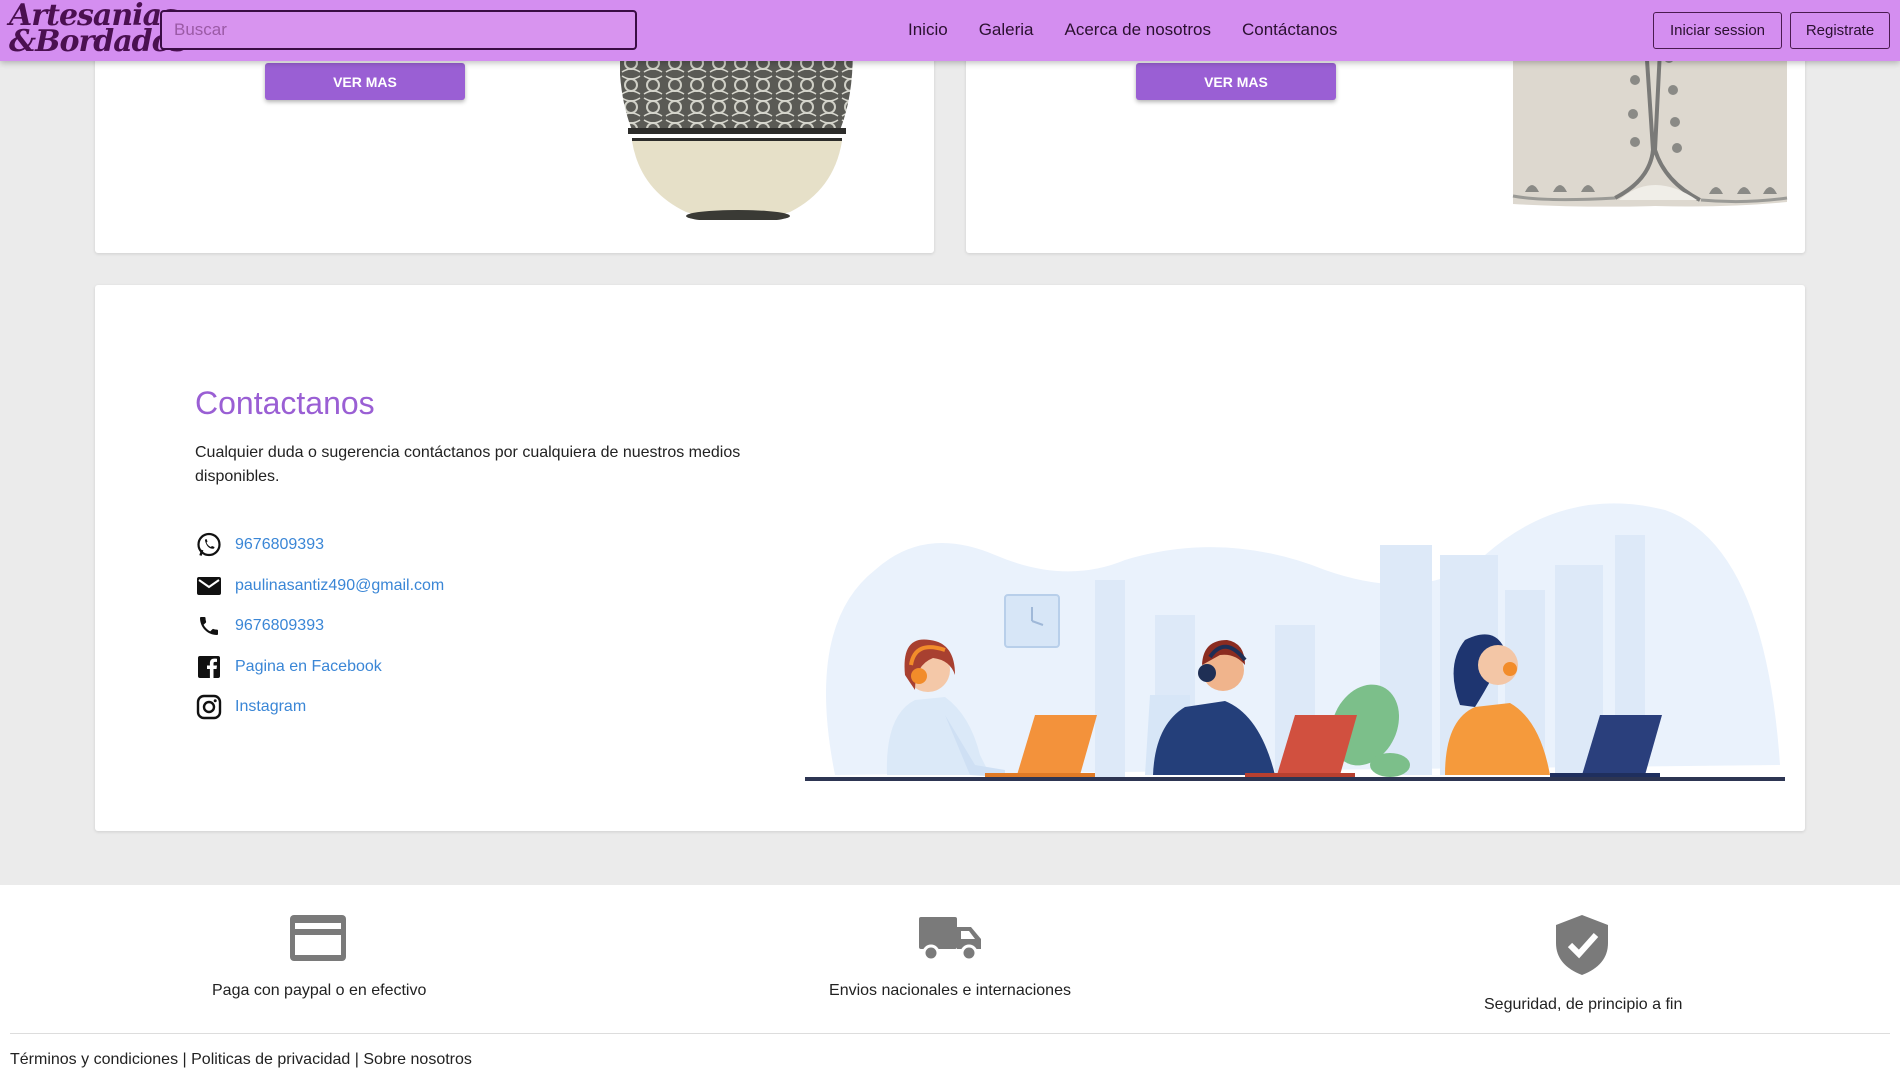  What do you see at coordinates (1289, 30) in the screenshot?
I see `nav-link-contactanos: Contáctanos` at bounding box center [1289, 30].